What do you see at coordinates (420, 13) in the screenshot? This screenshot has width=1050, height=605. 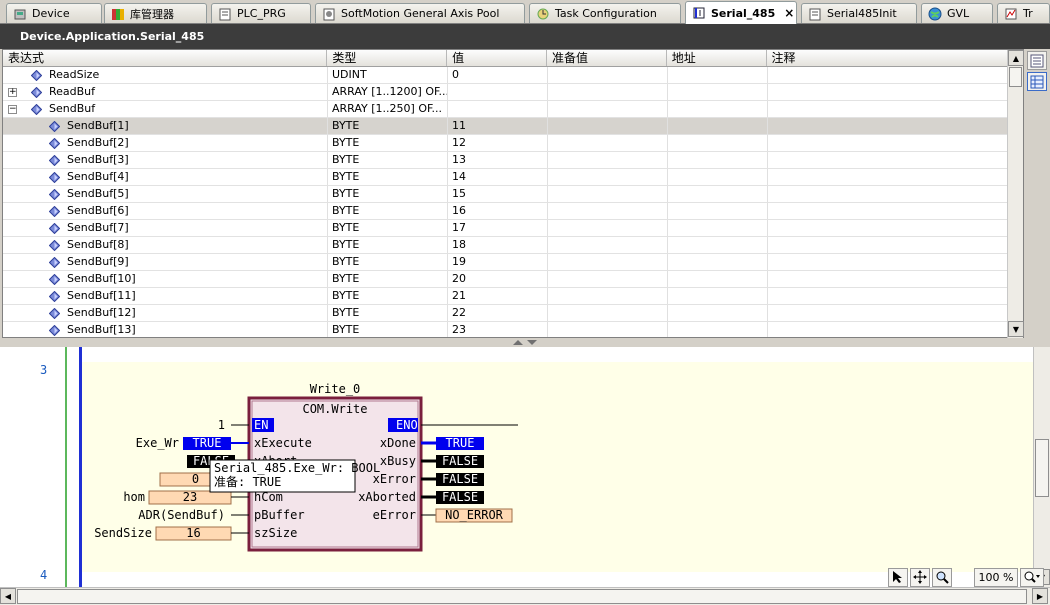 I see `tab-softmotion-general-axis-pool: SoftMotion General Axis Pool` at bounding box center [420, 13].